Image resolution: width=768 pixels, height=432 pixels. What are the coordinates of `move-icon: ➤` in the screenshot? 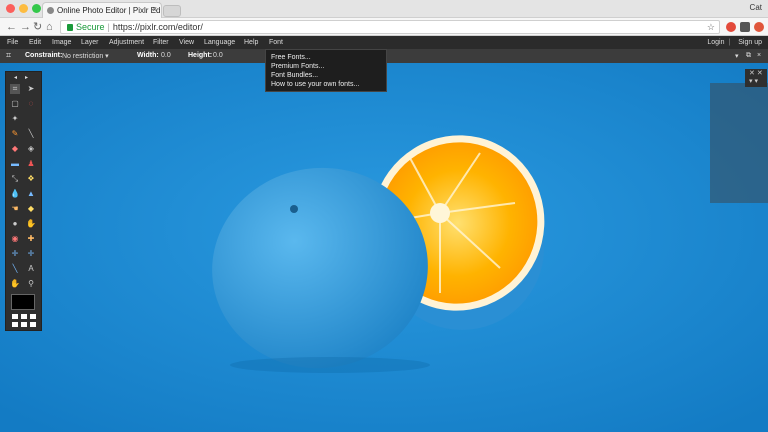 It's located at (31, 89).